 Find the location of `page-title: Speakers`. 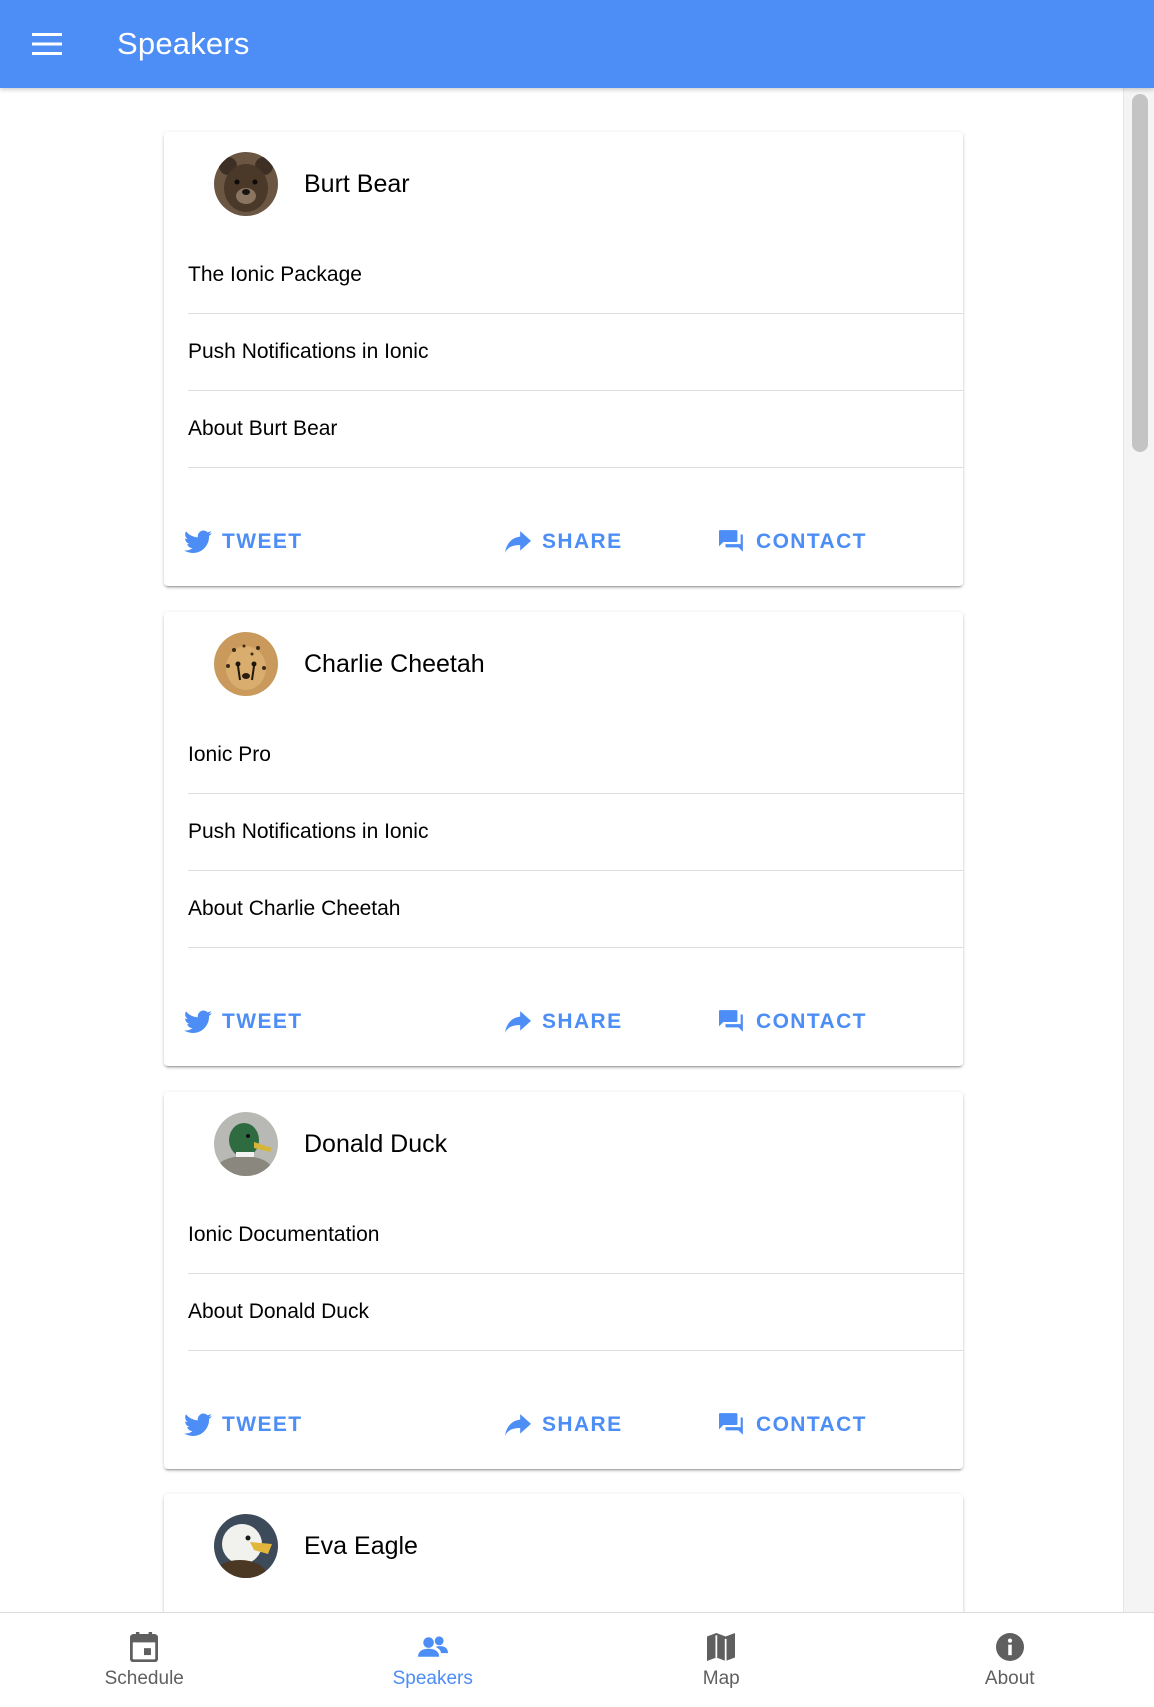

page-title: Speakers is located at coordinates (183, 44).